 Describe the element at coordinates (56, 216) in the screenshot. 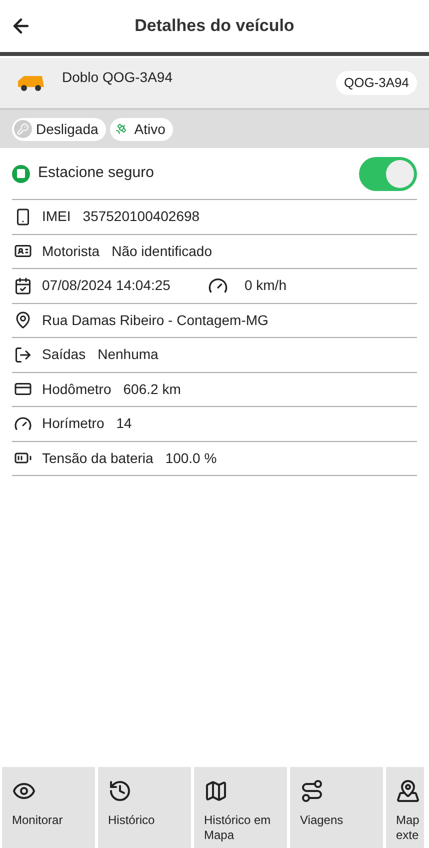

I see `row-label: IMEI` at that location.